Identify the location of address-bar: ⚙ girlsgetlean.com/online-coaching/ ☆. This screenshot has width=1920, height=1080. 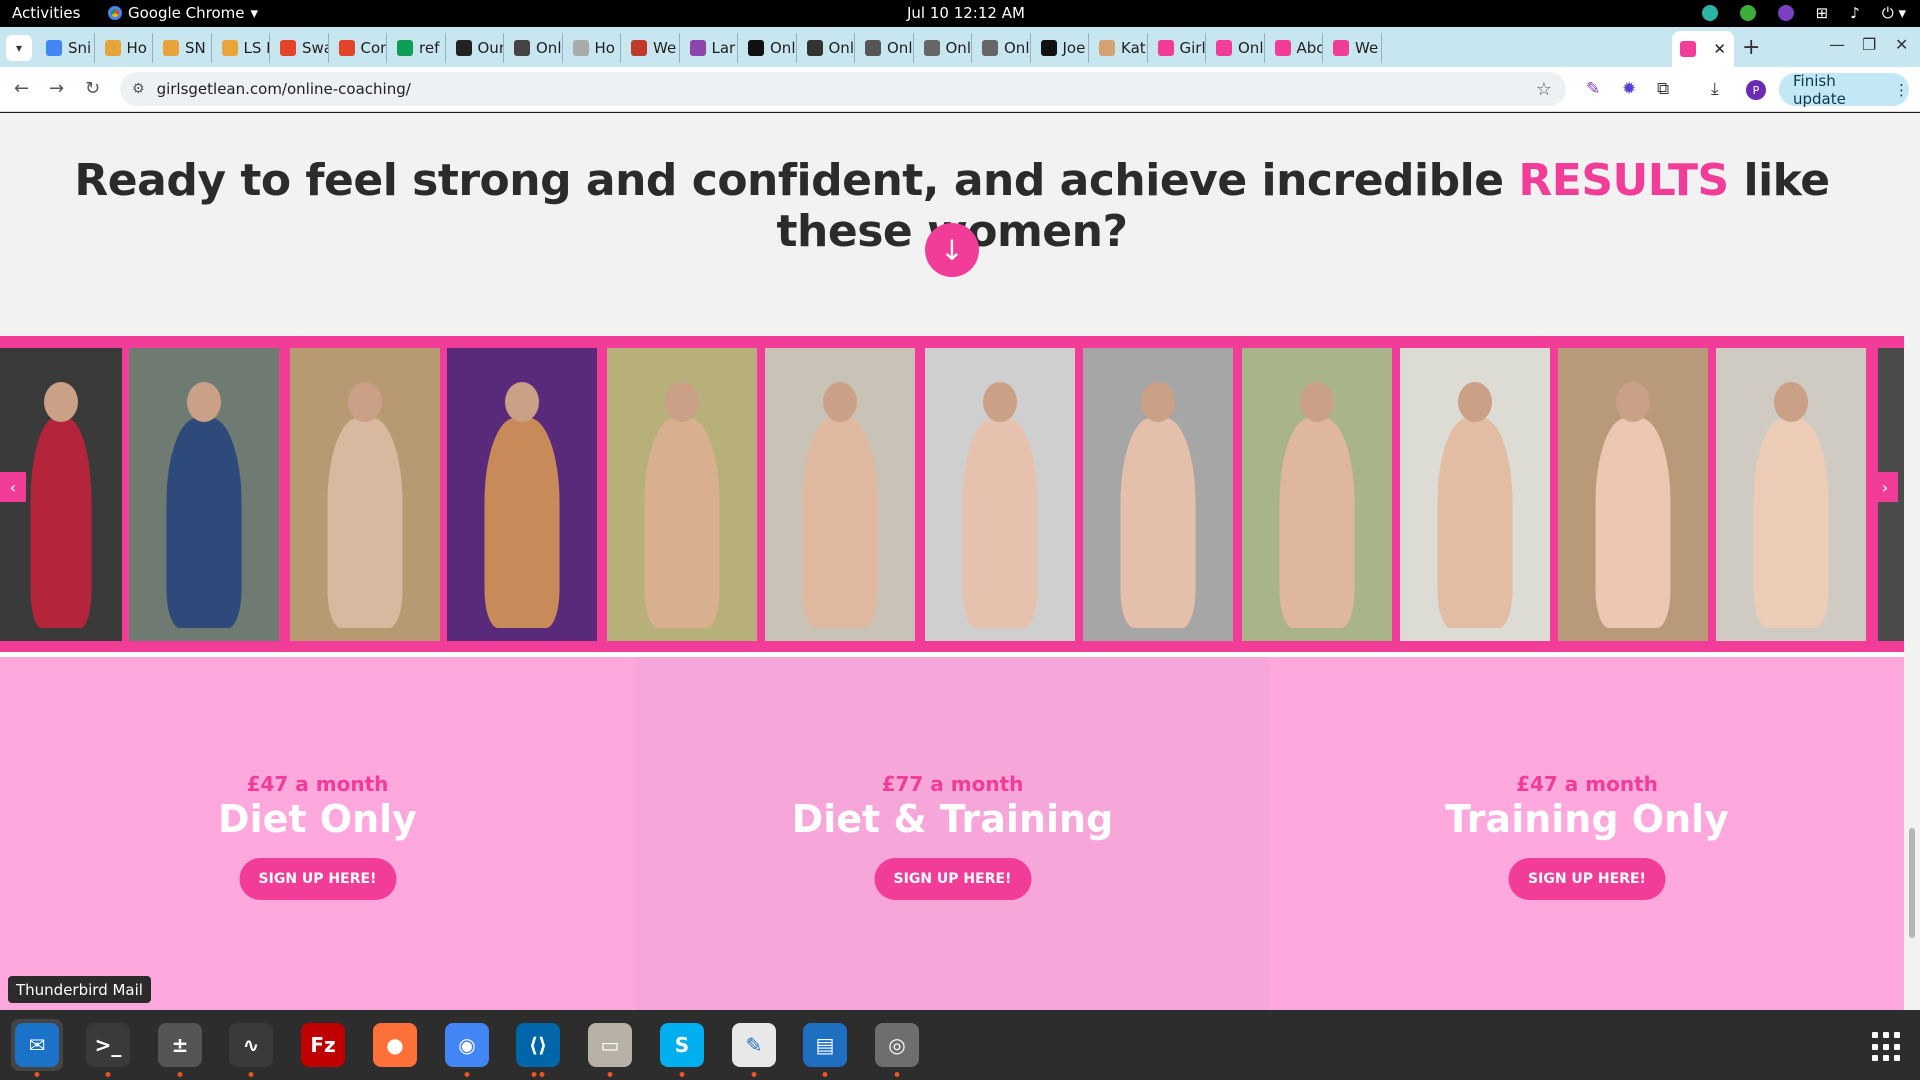
(843, 89).